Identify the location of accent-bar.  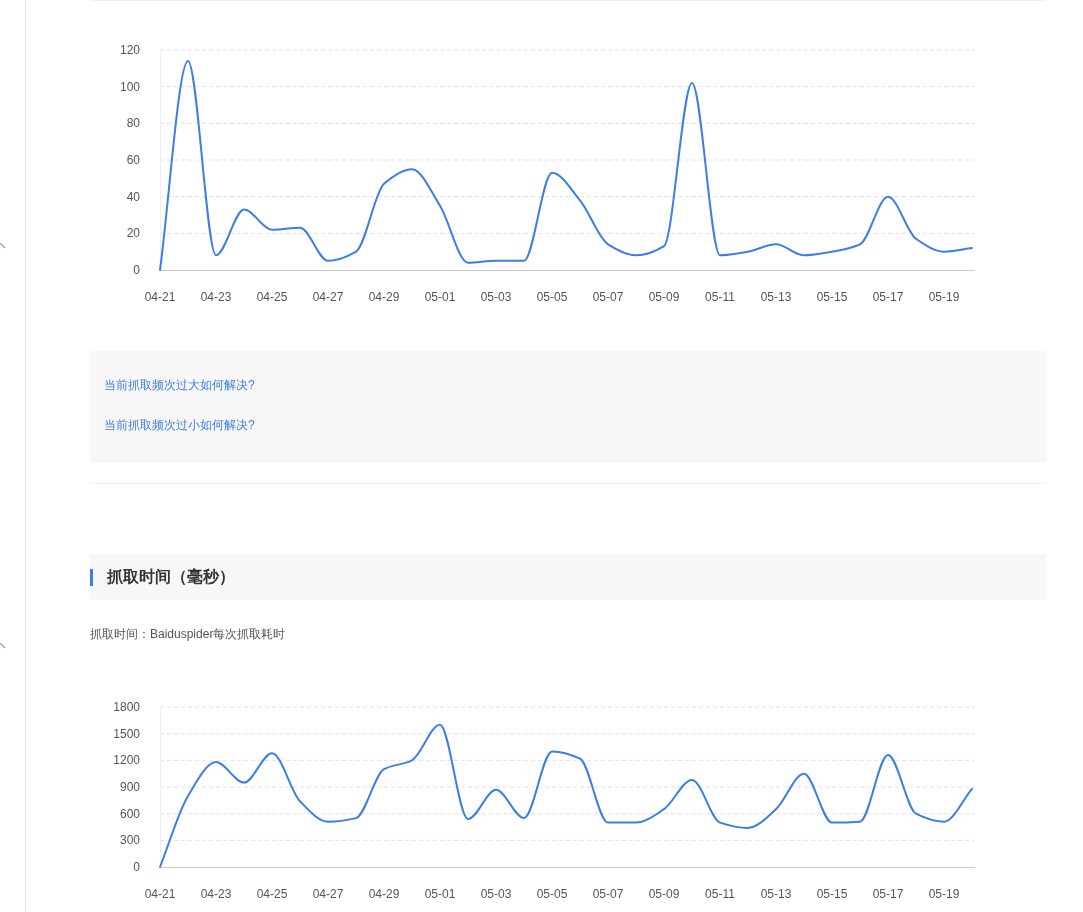
(91, 577).